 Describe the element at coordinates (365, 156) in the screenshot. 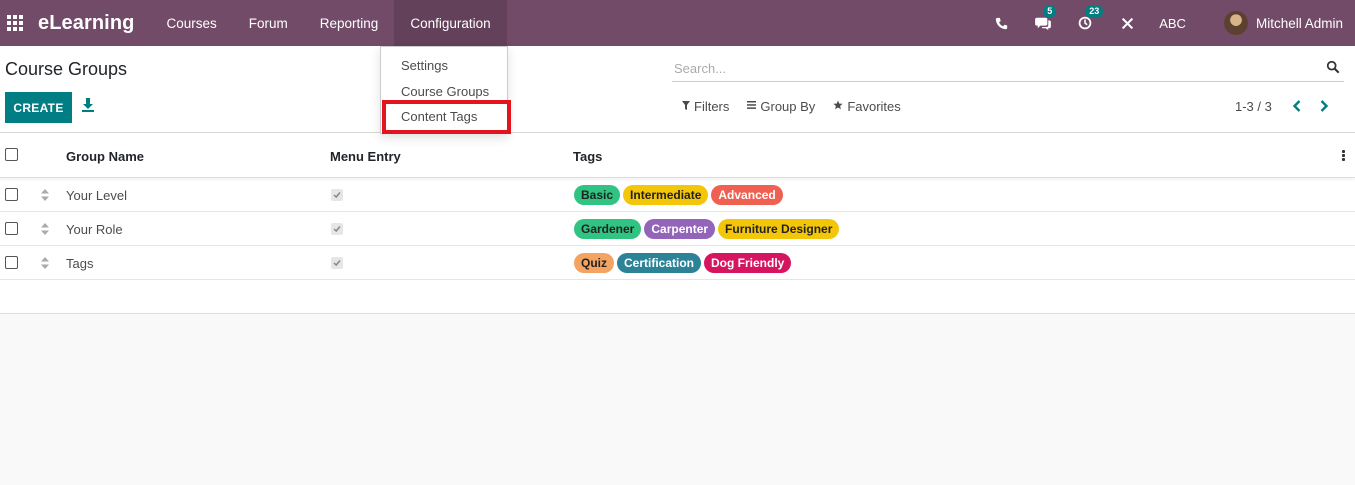

I see `column-header-menu-entry: Menu Entry` at that location.